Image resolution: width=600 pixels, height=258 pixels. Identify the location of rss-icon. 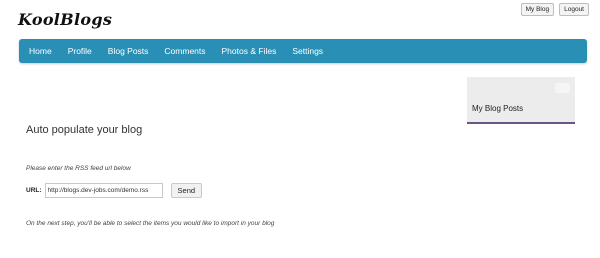
(562, 88).